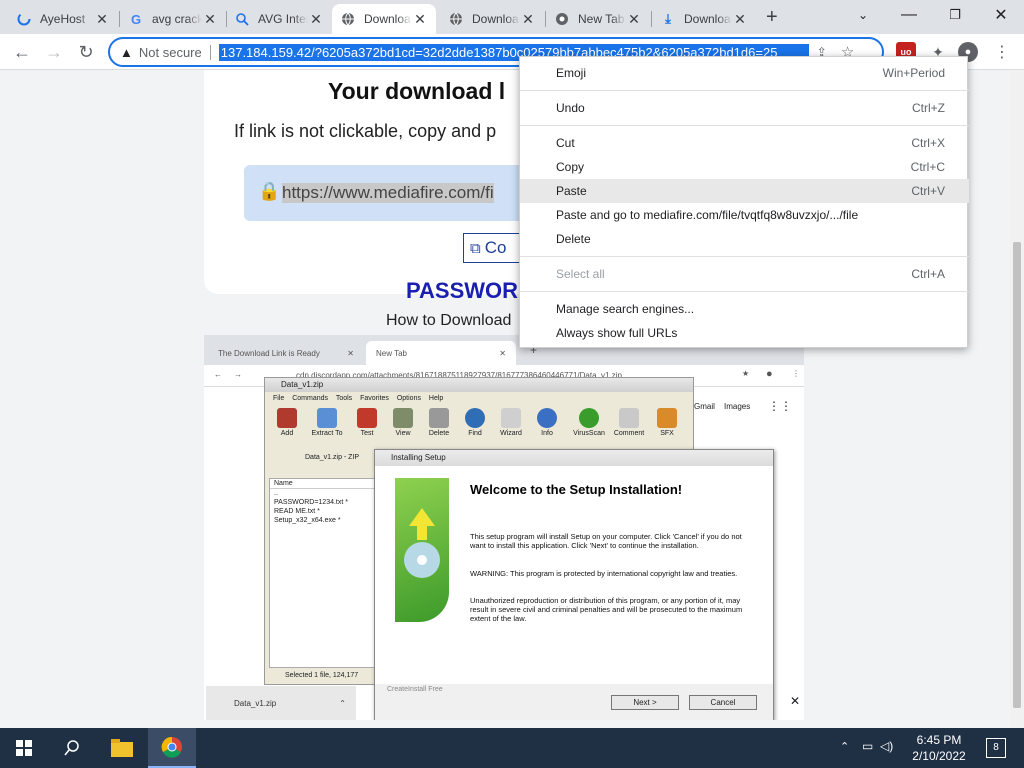  What do you see at coordinates (496, 19) in the screenshot?
I see `tab-title: Download` at bounding box center [496, 19].